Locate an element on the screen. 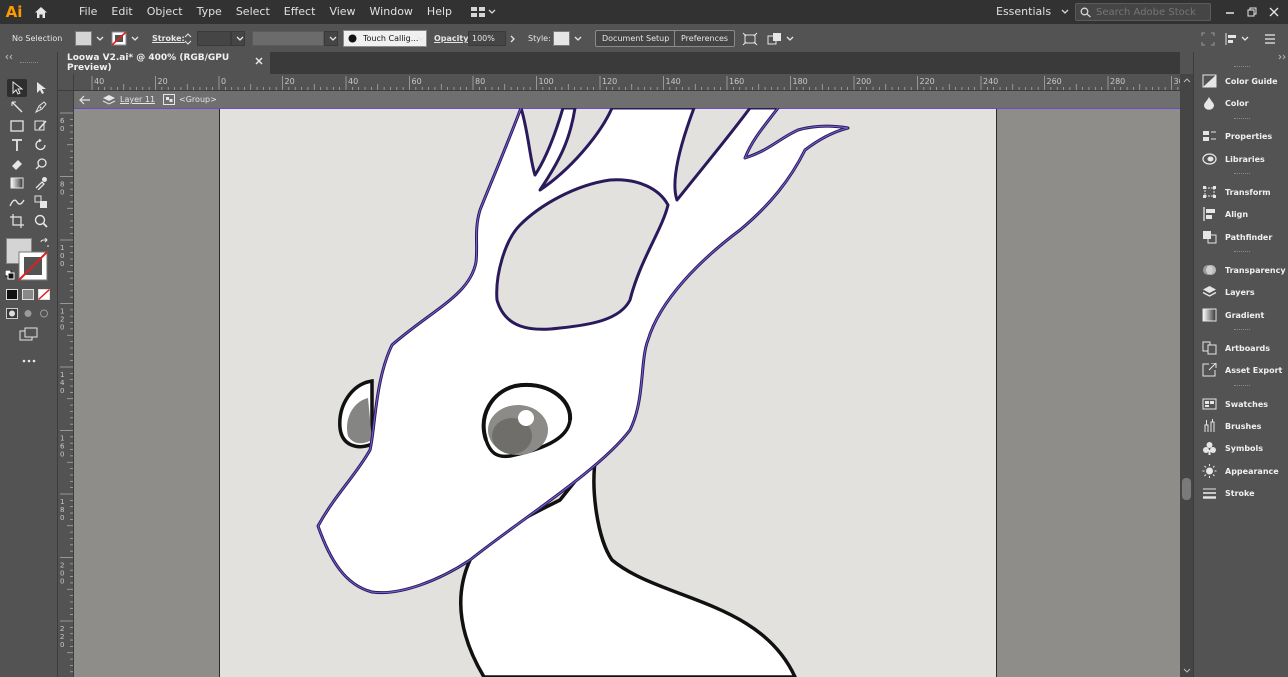  blend-tool is located at coordinates (17, 202).